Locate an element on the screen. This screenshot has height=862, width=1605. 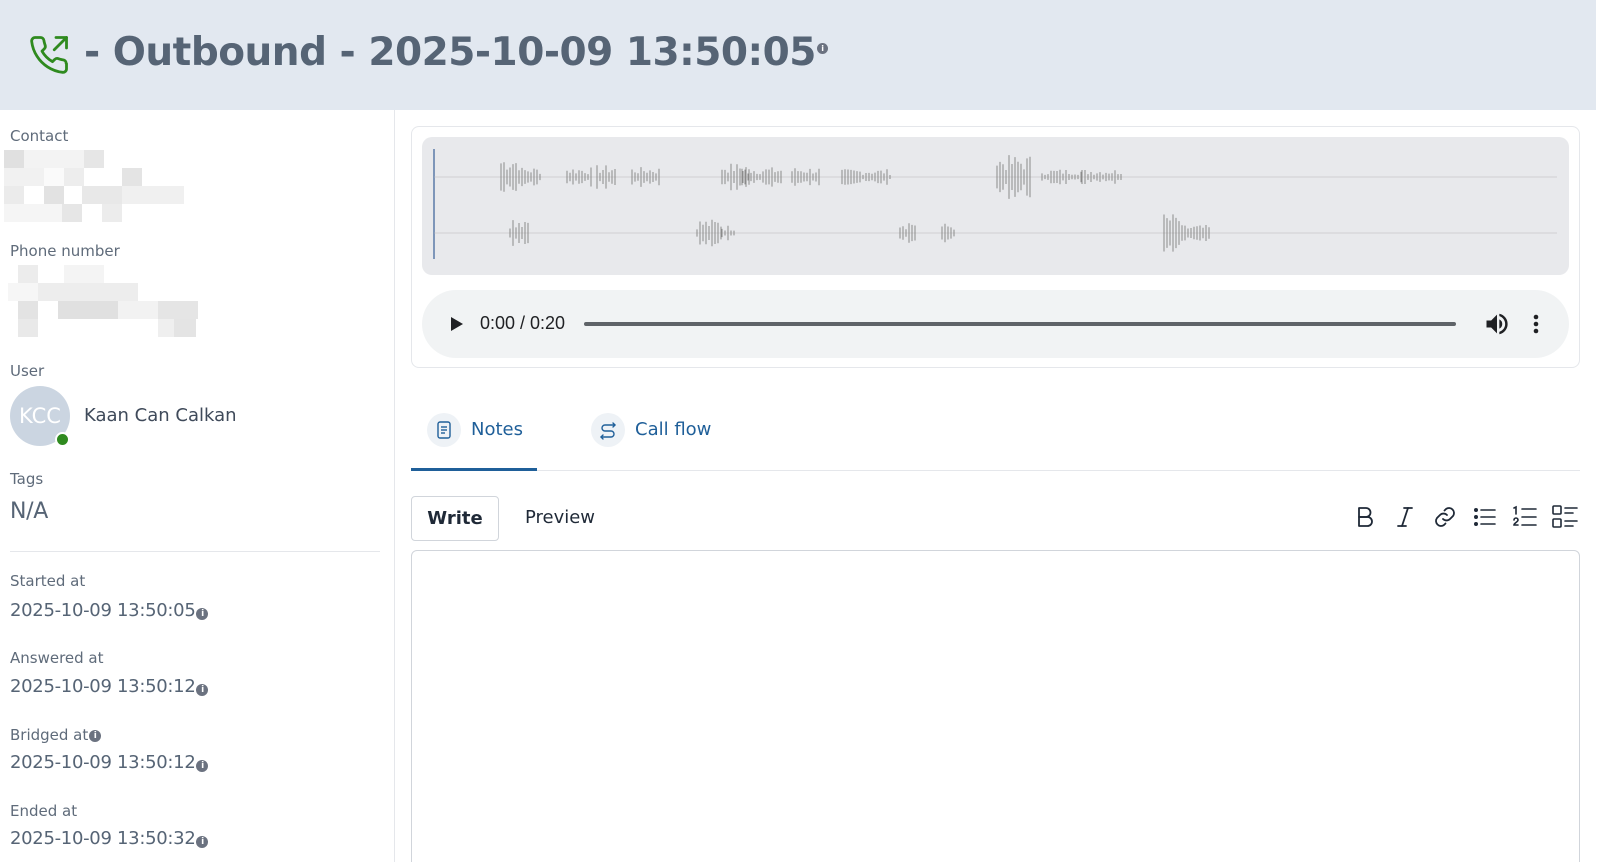
phone-outgoing-icon is located at coordinates (49, 55).